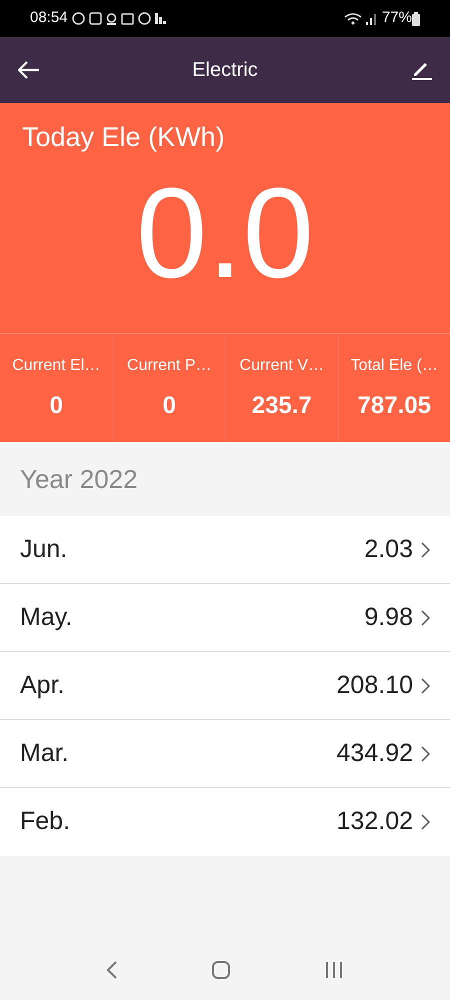 The image size is (450, 1000). Describe the element at coordinates (123, 137) in the screenshot. I see `today-label: Today Ele (KWh)` at that location.